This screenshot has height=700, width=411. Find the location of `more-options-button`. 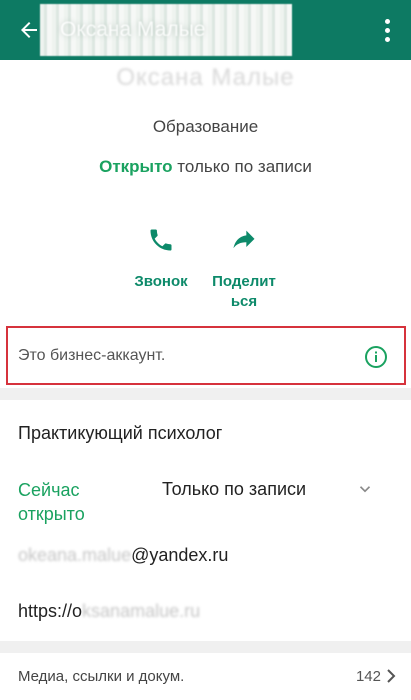

more-options-button is located at coordinates (387, 30).